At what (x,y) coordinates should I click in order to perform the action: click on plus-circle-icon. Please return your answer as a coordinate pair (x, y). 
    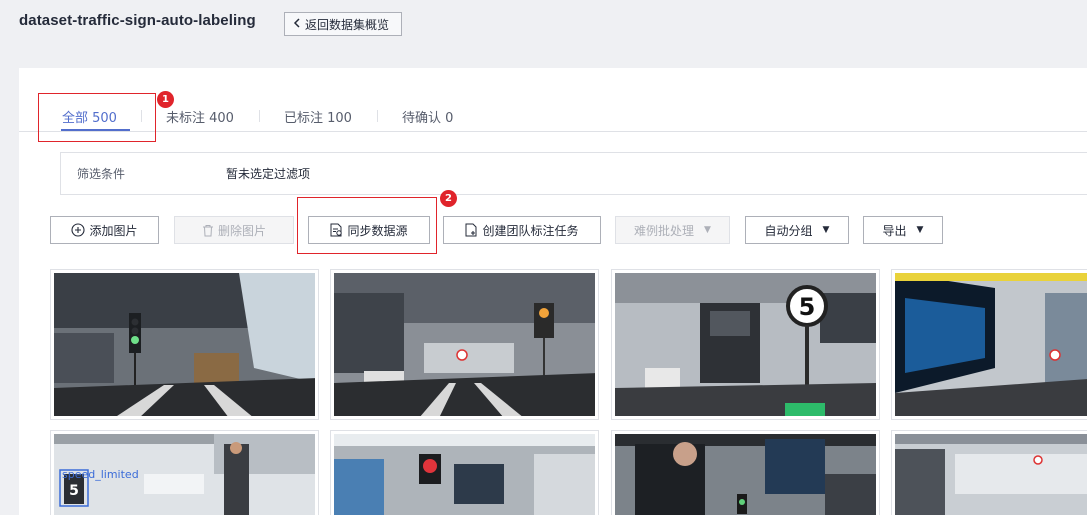
    Looking at the image, I should click on (78, 230).